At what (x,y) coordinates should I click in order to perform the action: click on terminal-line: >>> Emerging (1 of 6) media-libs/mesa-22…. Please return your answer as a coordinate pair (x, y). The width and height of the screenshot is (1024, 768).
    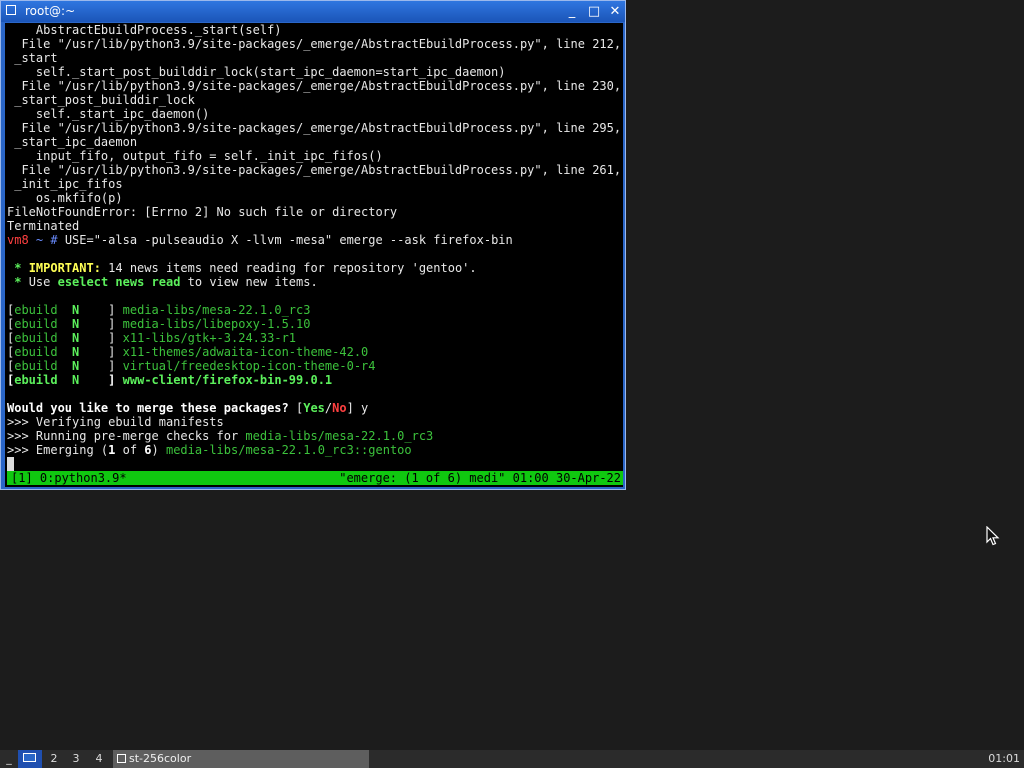
    Looking at the image, I should click on (209, 450).